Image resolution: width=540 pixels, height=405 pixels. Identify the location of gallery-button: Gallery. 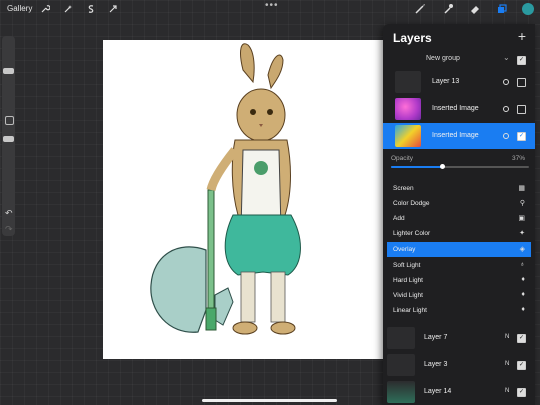
(19, 8).